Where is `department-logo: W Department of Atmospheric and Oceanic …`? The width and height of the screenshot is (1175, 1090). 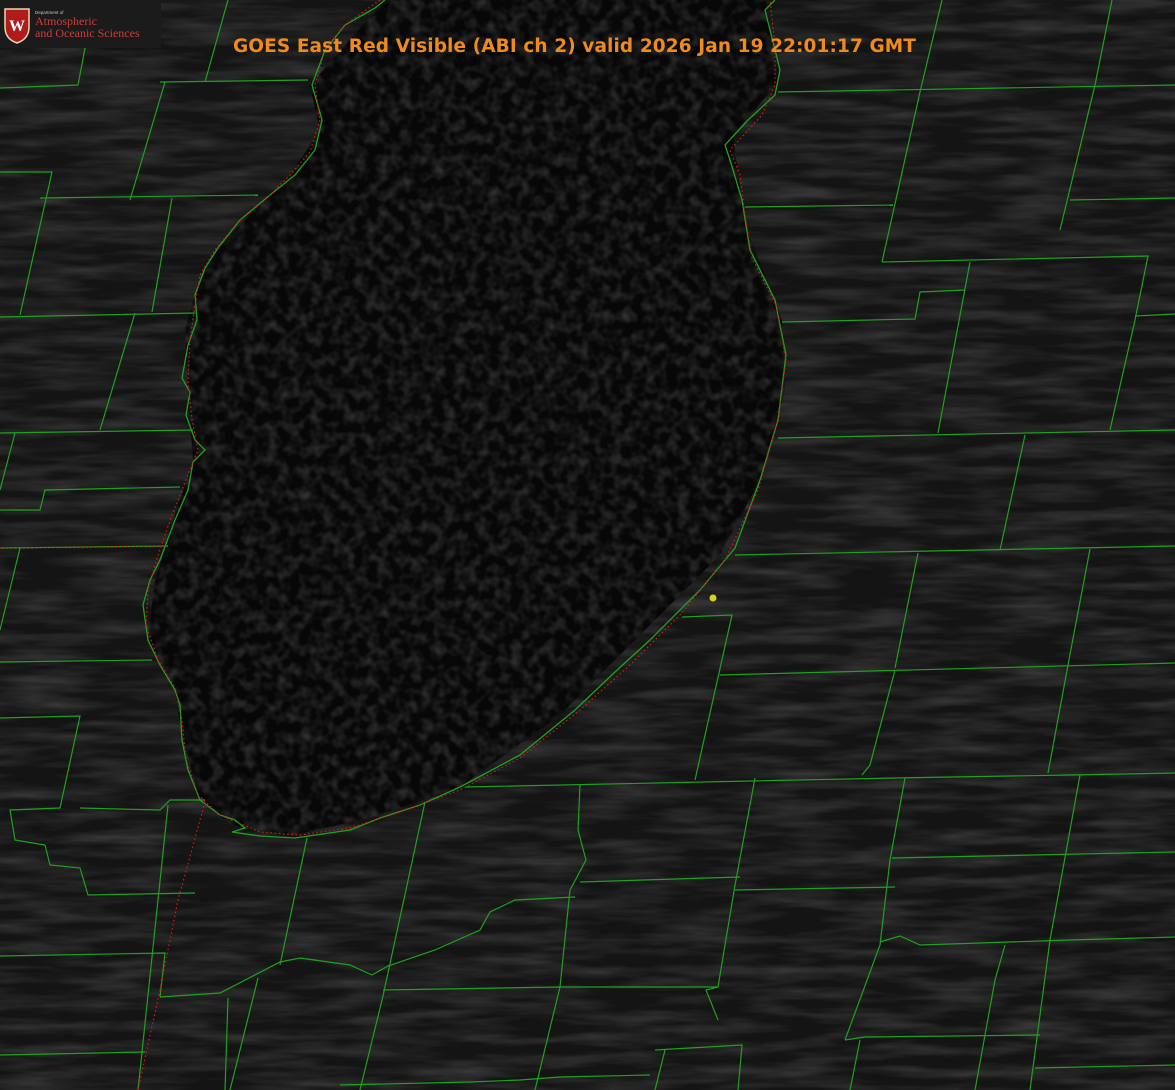
department-logo: W Department of Atmospheric and Oceanic … is located at coordinates (80, 24).